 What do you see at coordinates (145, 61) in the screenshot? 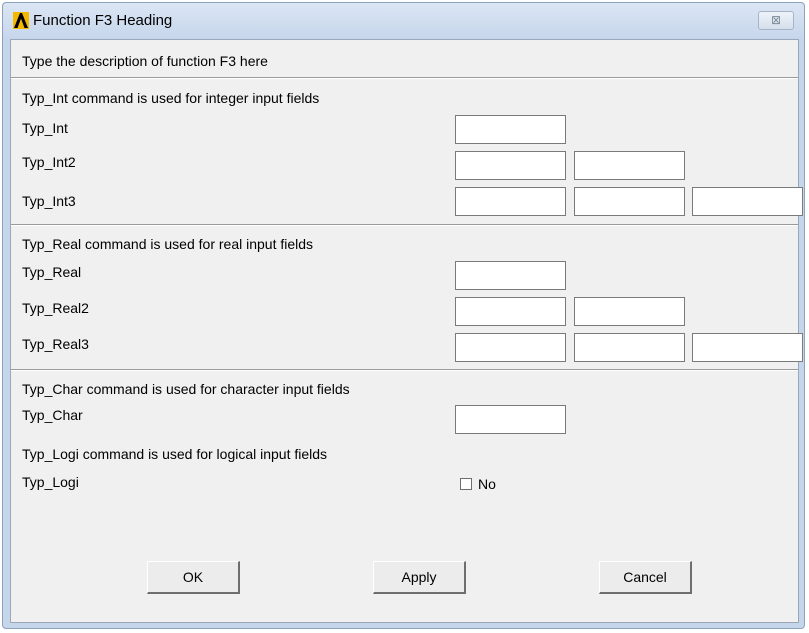
I see `function-description: Type the description of function F3 here` at bounding box center [145, 61].